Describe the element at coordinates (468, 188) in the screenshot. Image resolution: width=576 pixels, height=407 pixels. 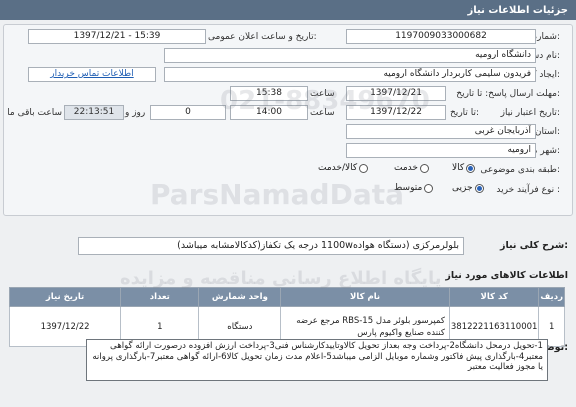
I see `process-radio-minor: جزیی` at that location.